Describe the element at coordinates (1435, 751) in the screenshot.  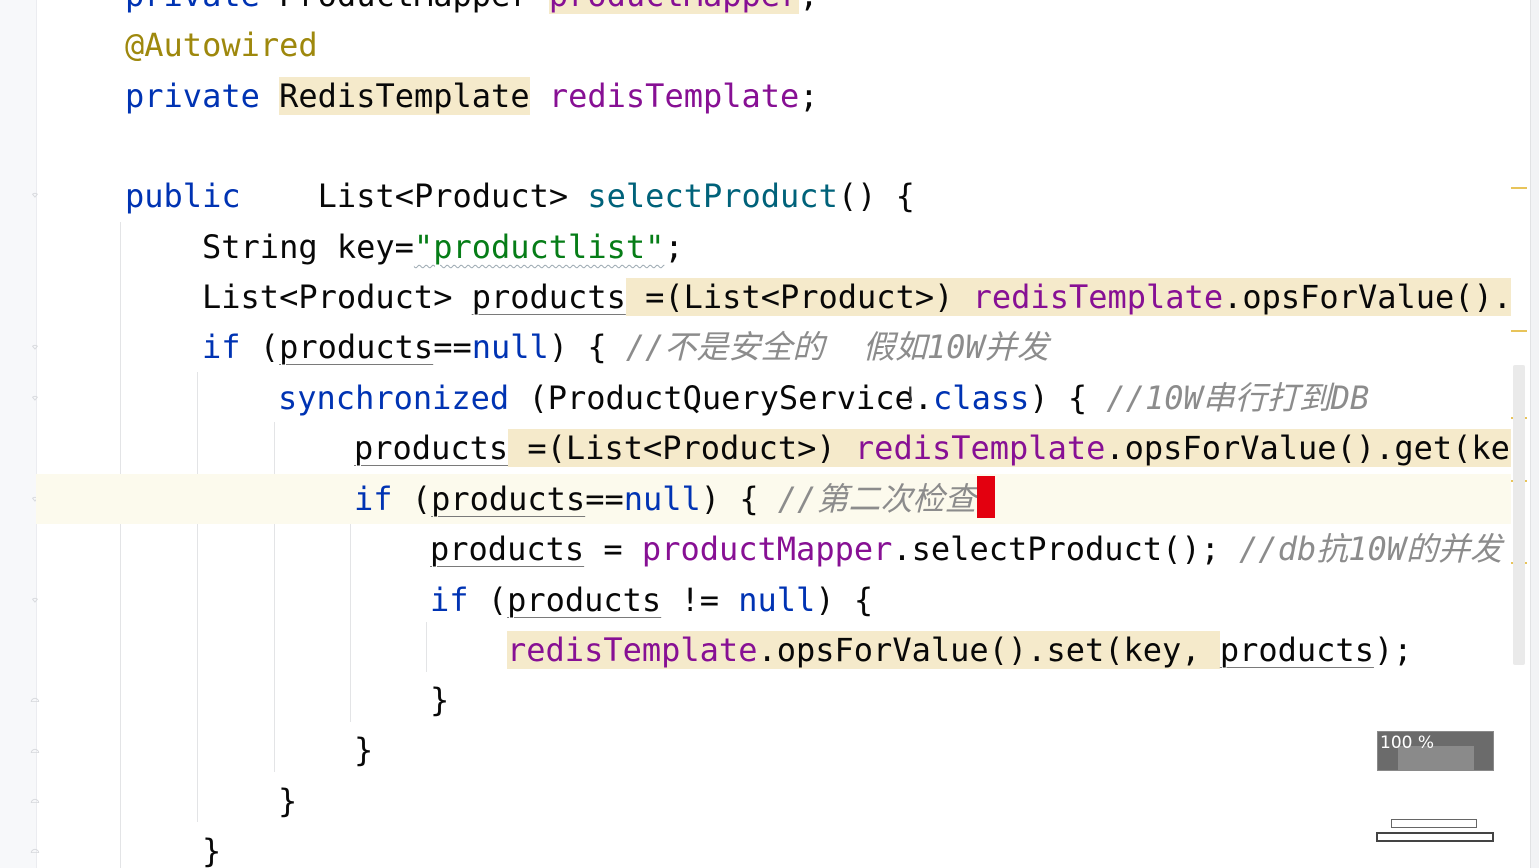
I see `zoom-indicator: 100 %` at that location.